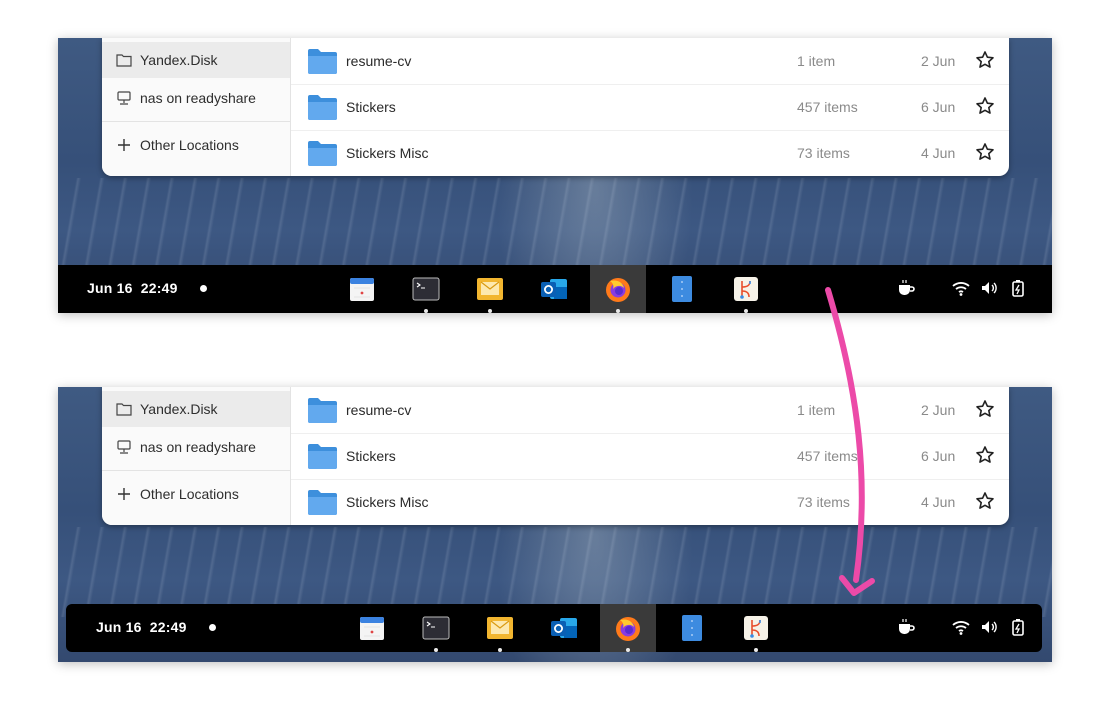 The height and width of the screenshot is (724, 1110). I want to click on calendar-icon, so click(372, 628).